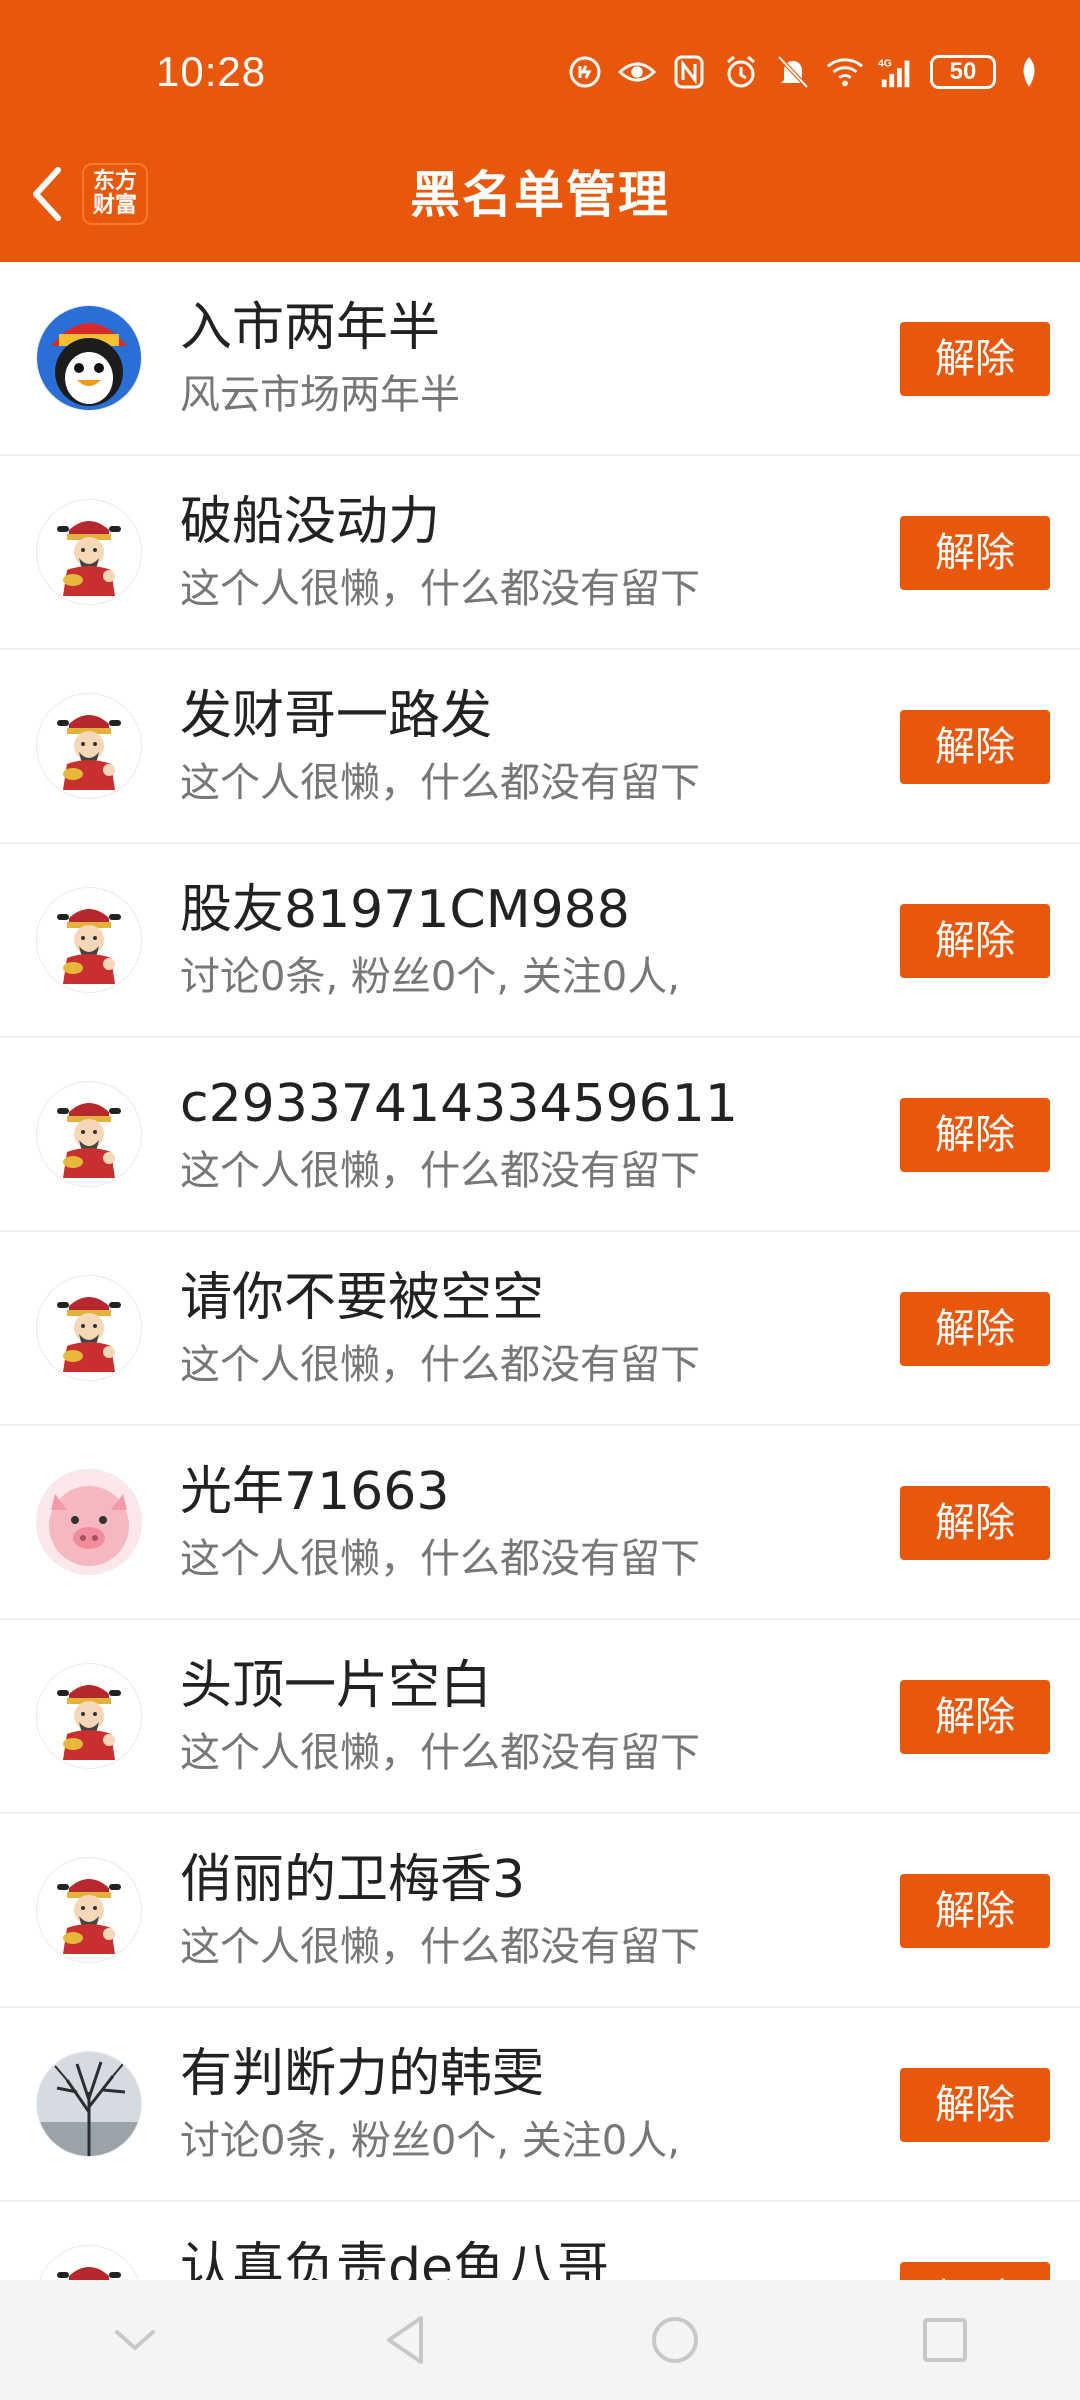 This screenshot has height=2400, width=1080. What do you see at coordinates (689, 72) in the screenshot?
I see `nfc-icon` at bounding box center [689, 72].